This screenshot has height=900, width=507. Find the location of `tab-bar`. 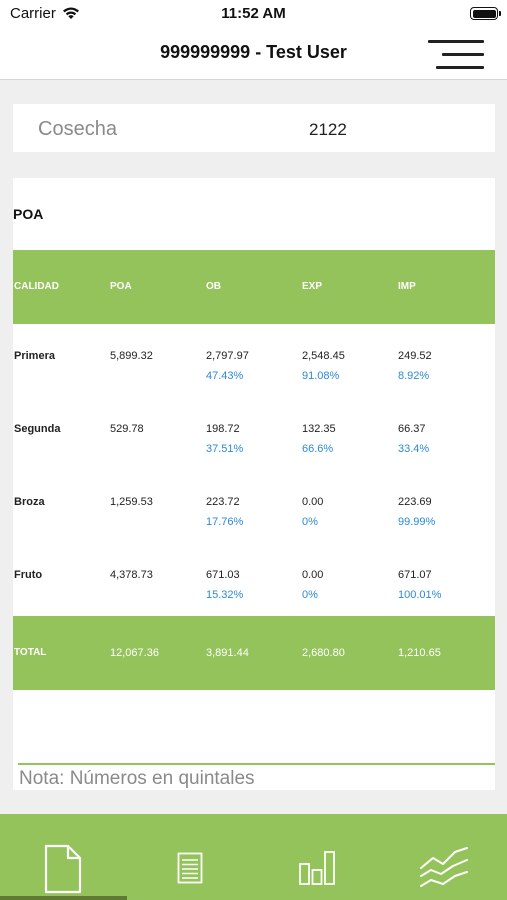

tab-bar is located at coordinates (253, 857).